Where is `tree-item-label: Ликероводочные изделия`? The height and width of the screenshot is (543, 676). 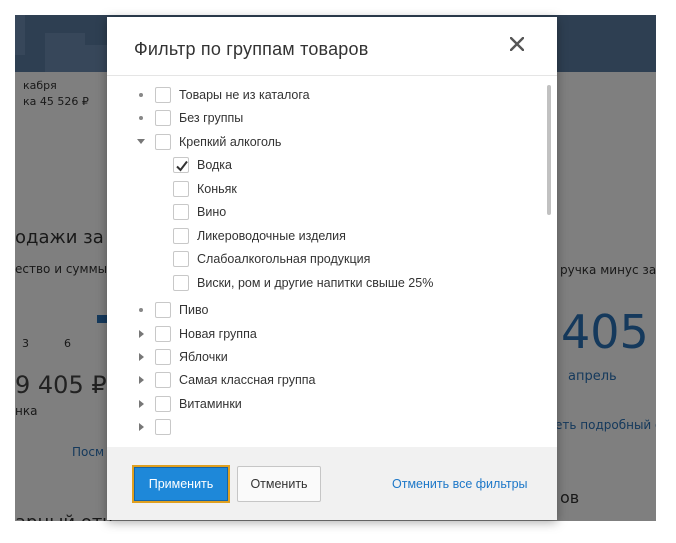 tree-item-label: Ликероводочные изделия is located at coordinates (271, 235).